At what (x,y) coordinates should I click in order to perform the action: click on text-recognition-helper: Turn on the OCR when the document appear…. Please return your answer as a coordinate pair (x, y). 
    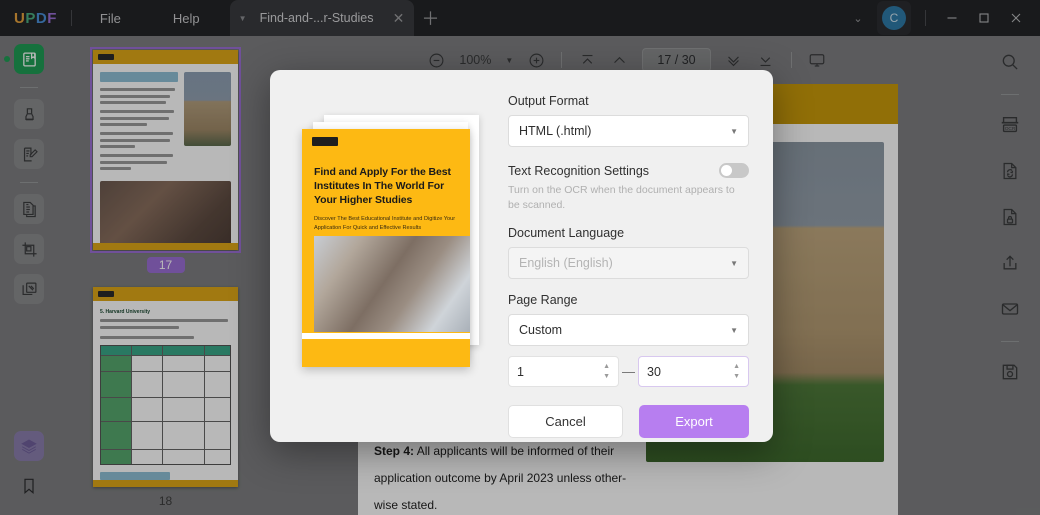
    Looking at the image, I should click on (621, 198).